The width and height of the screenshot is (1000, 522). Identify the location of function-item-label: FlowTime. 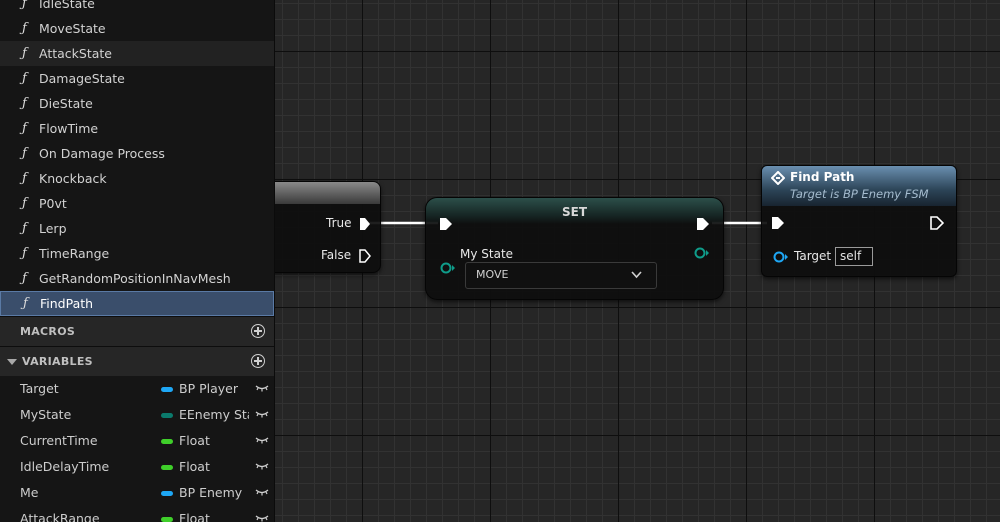
(69, 128).